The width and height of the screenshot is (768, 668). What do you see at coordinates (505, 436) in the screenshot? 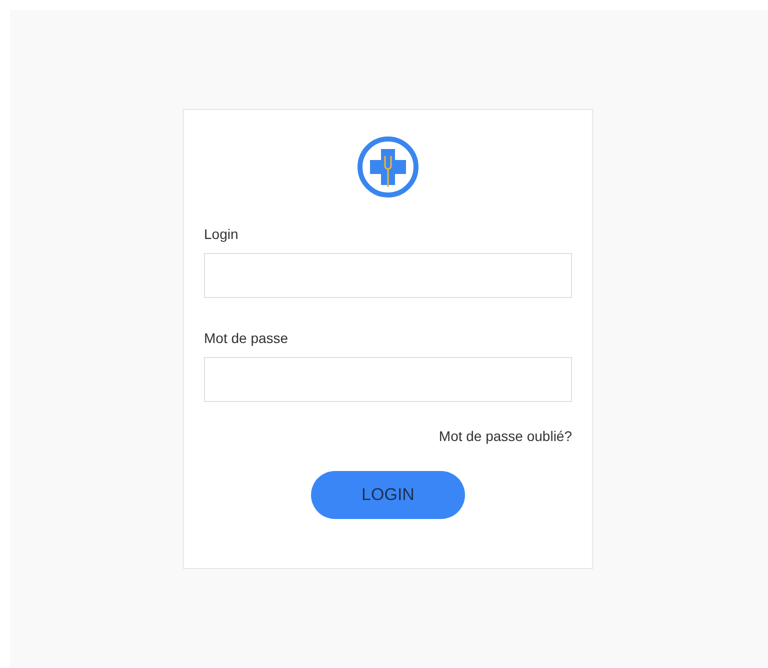
I see `forgot-password-link: Mot de passe oublié?` at bounding box center [505, 436].